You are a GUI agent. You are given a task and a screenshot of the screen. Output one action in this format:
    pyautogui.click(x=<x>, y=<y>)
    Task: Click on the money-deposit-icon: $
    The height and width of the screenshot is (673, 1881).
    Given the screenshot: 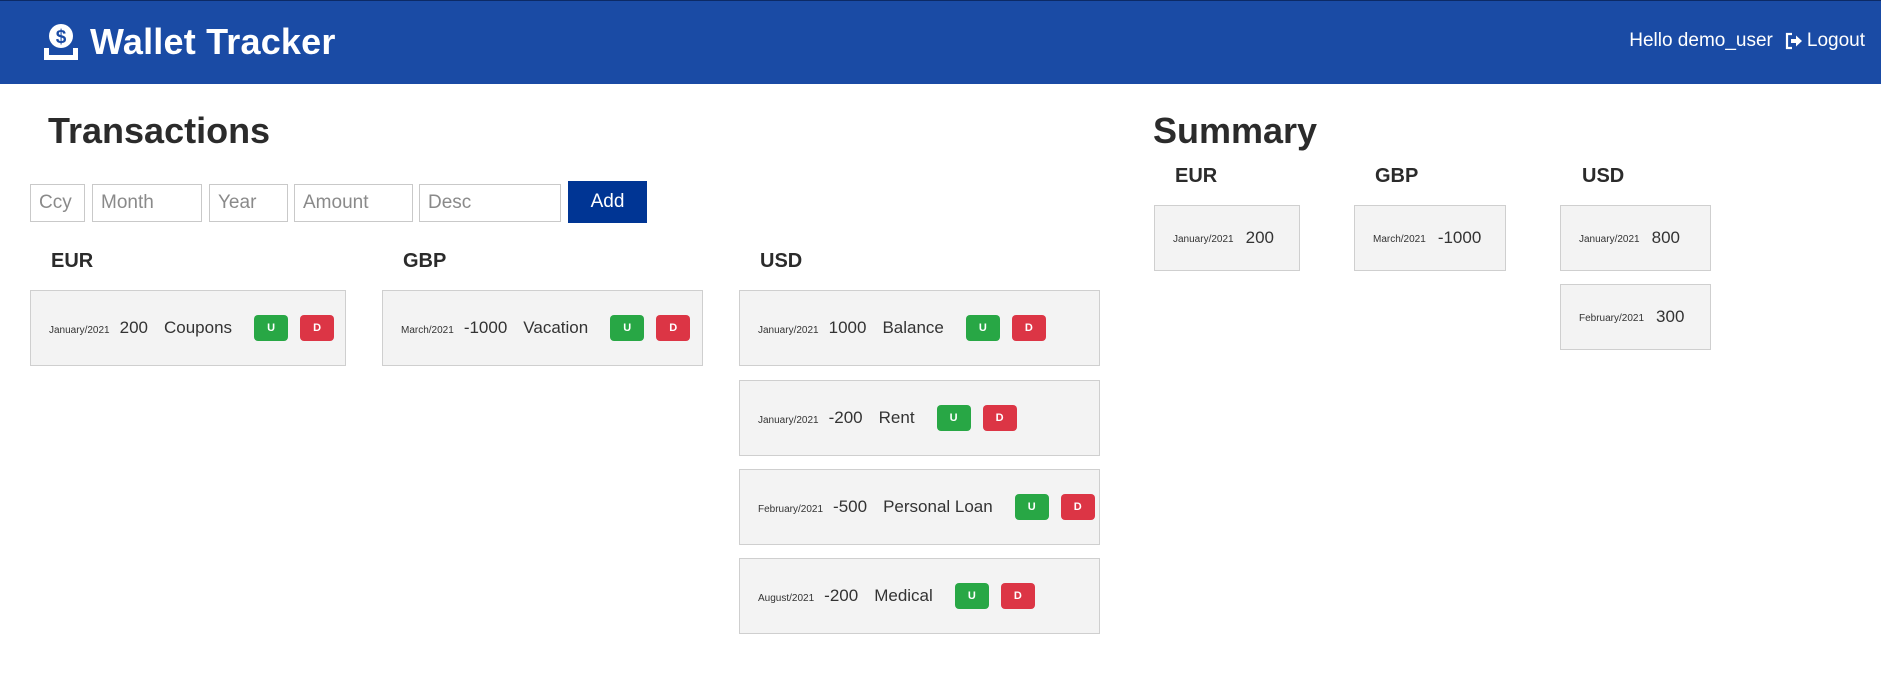 What is the action you would take?
    pyautogui.click(x=61, y=42)
    